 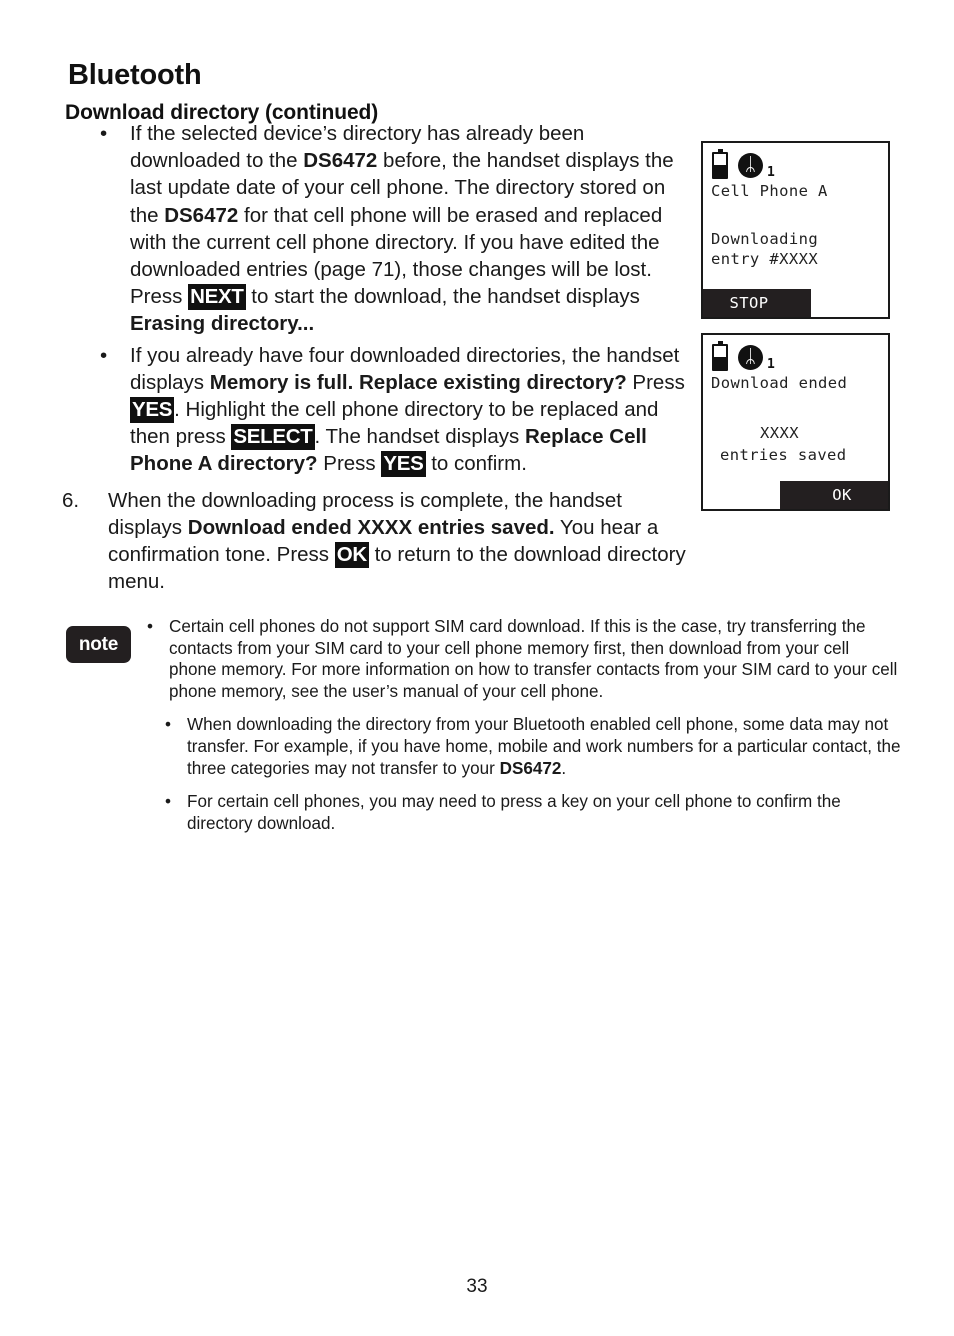 What do you see at coordinates (834, 495) in the screenshot?
I see `softkey-ok: OK` at bounding box center [834, 495].